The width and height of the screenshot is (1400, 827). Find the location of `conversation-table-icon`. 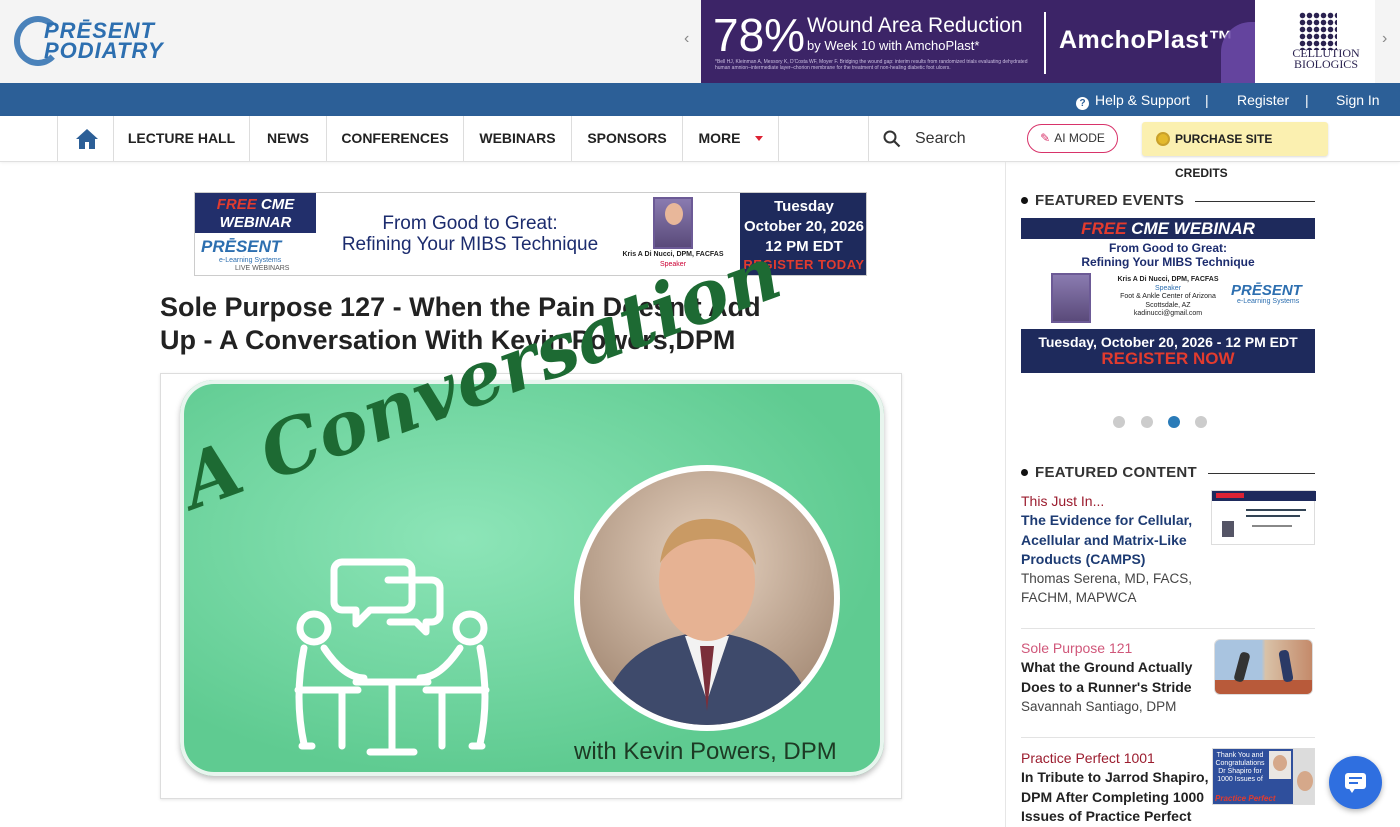

conversation-table-icon is located at coordinates (392, 657).